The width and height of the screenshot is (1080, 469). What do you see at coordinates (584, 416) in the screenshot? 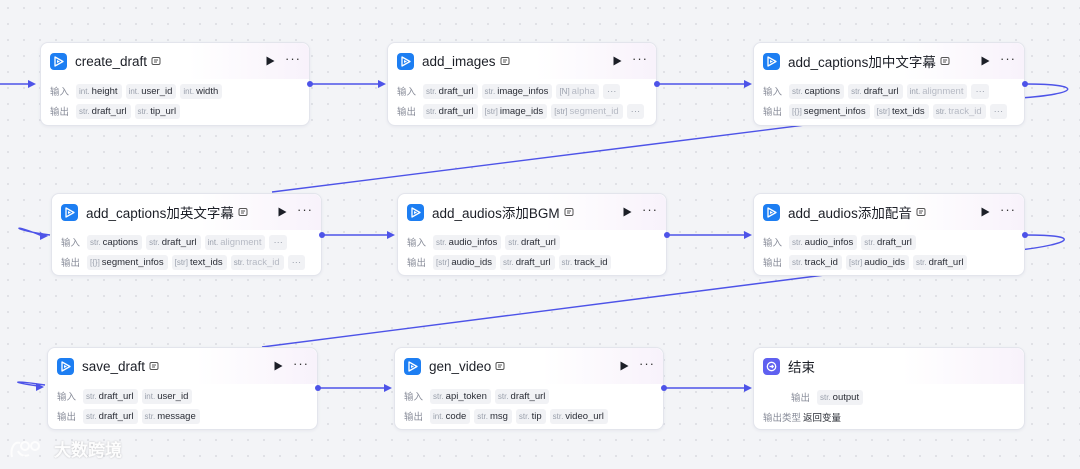
I see `param-name: video_url` at bounding box center [584, 416].